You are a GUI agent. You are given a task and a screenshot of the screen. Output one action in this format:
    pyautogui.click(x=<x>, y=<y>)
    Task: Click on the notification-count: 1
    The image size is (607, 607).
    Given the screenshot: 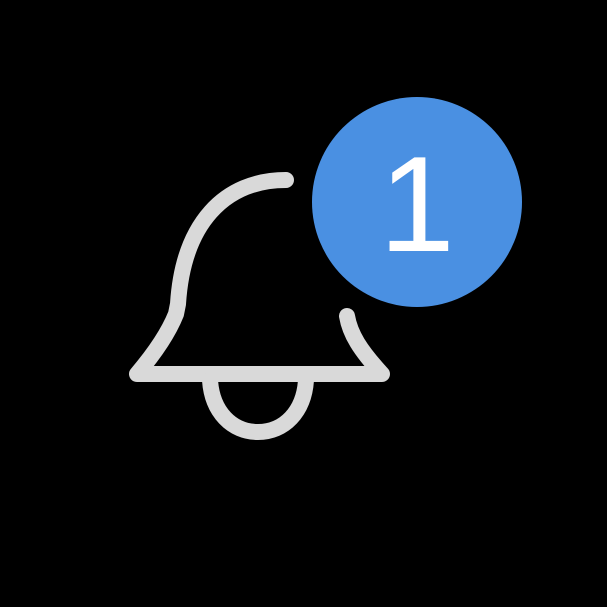 What is the action you would take?
    pyautogui.click(x=417, y=204)
    